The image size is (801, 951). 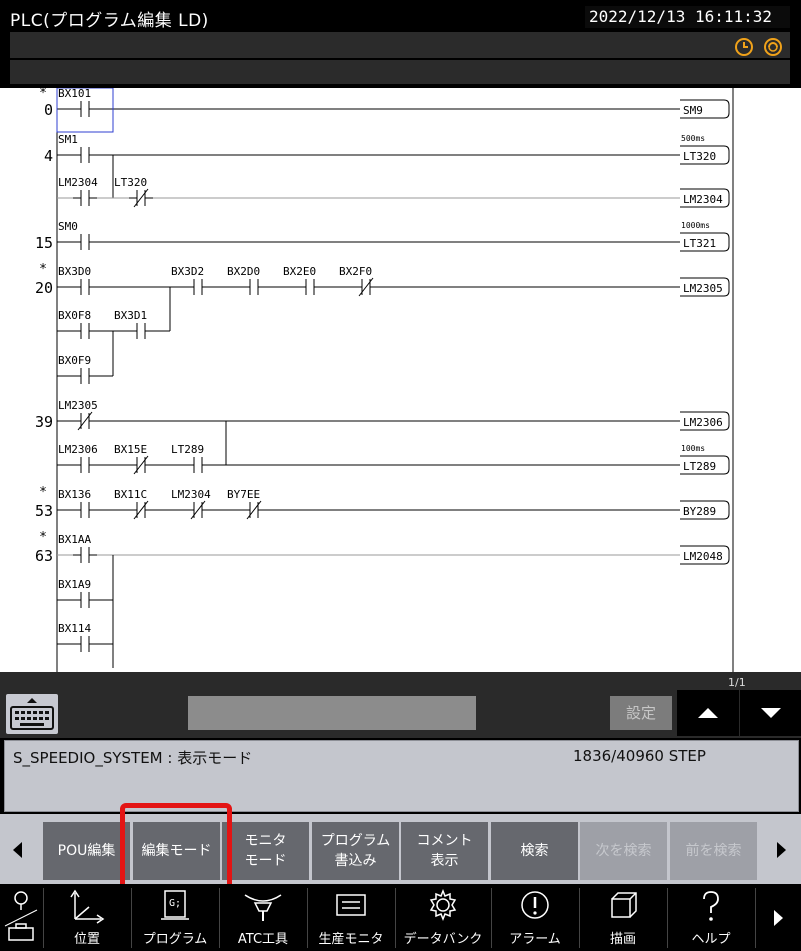 What do you see at coordinates (77, 503) in the screenshot?
I see `contact-no: BX136` at bounding box center [77, 503].